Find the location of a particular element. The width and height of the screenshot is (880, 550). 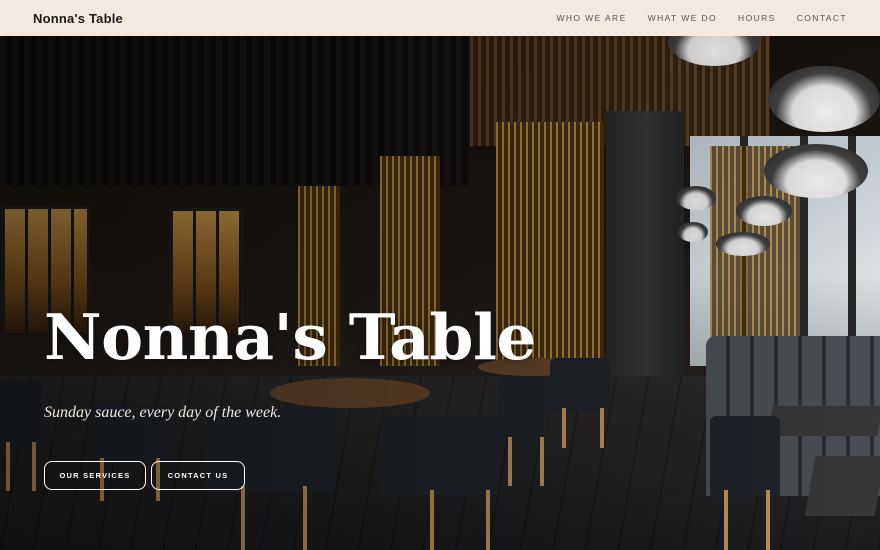

hero-headline: Nonna's Table is located at coordinates (290, 337).